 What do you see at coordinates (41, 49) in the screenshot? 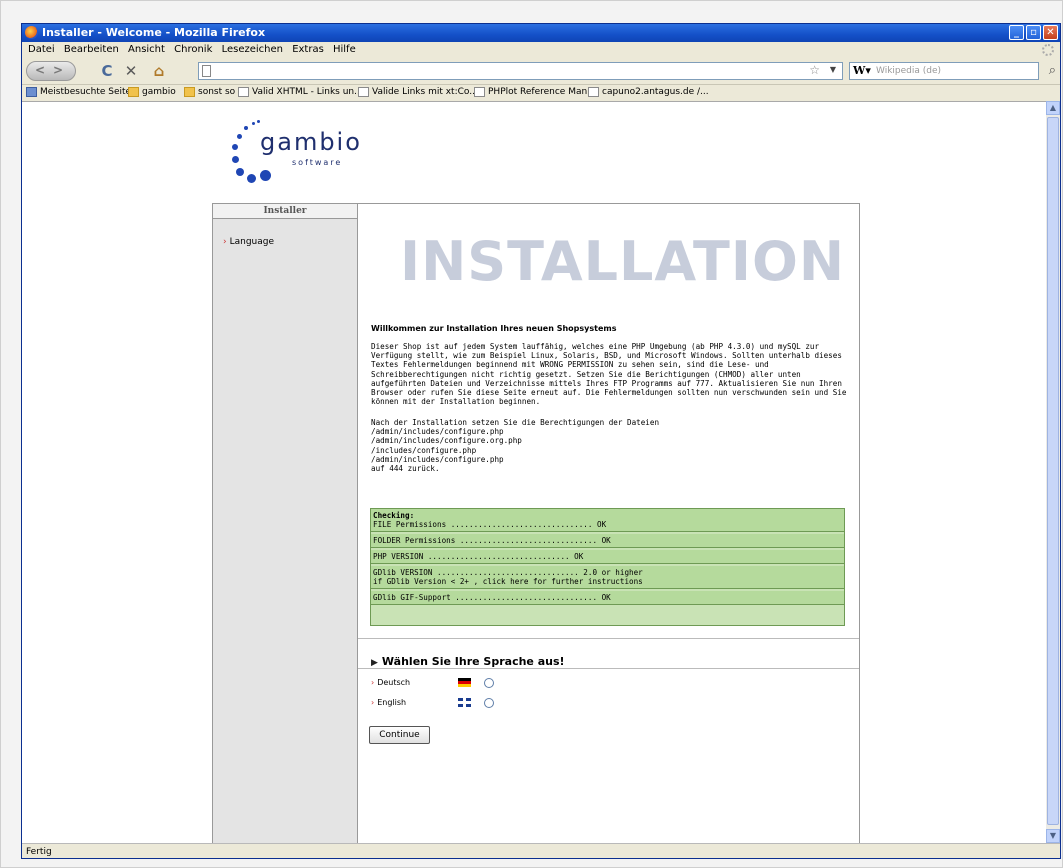
I see `menu-datei: Datei` at bounding box center [41, 49].